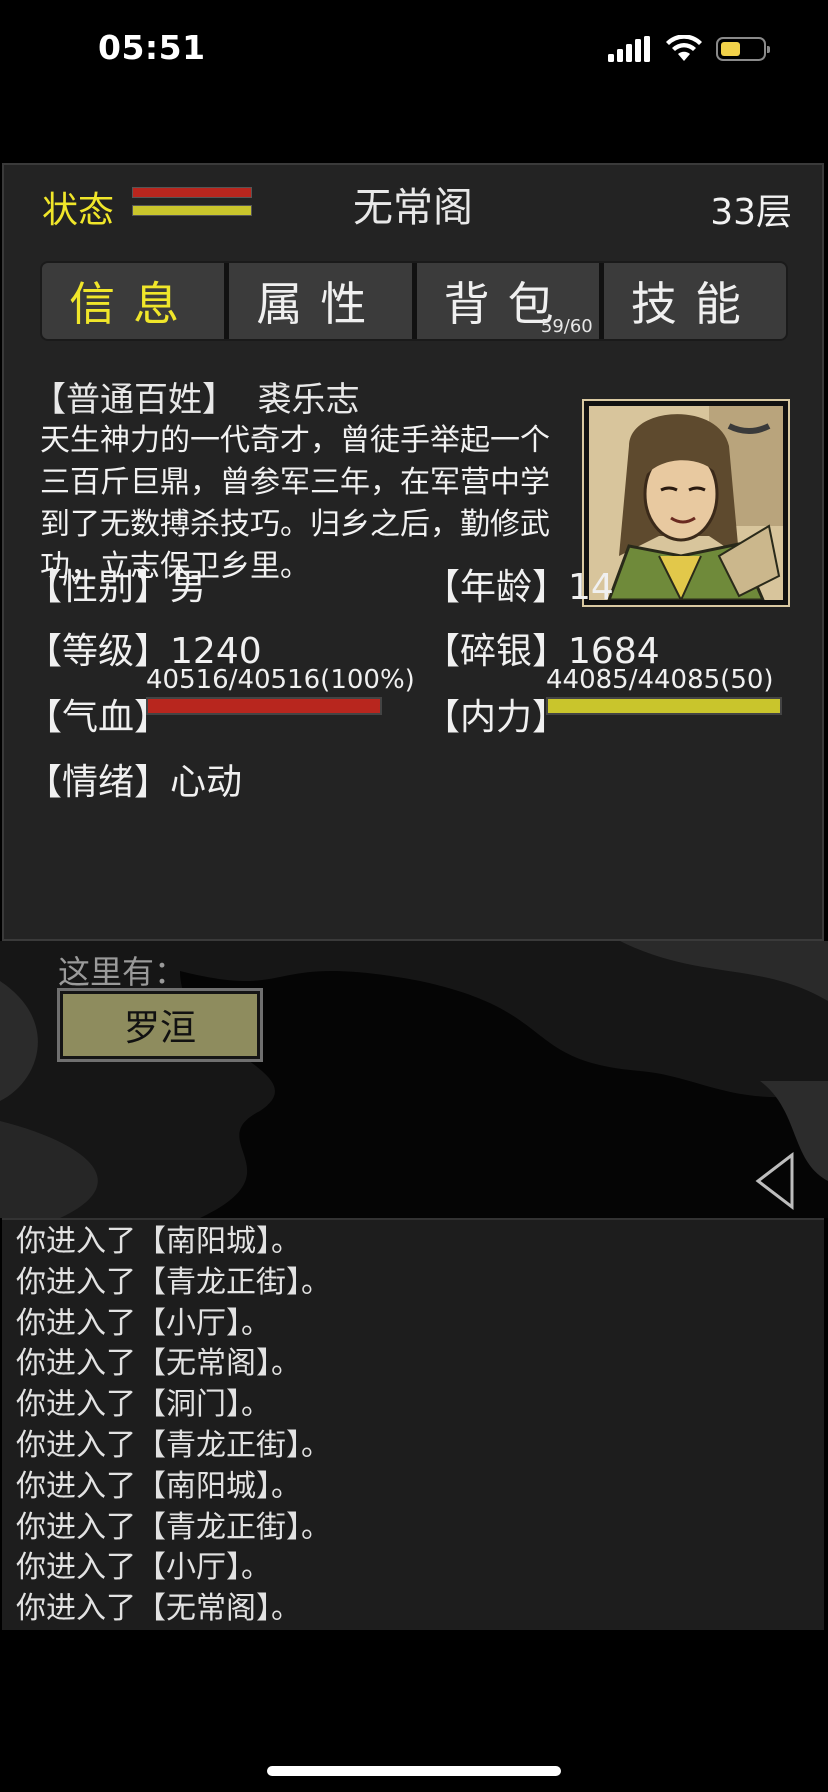 The height and width of the screenshot is (1792, 828). I want to click on here-label: 这里有：, so click(122, 972).